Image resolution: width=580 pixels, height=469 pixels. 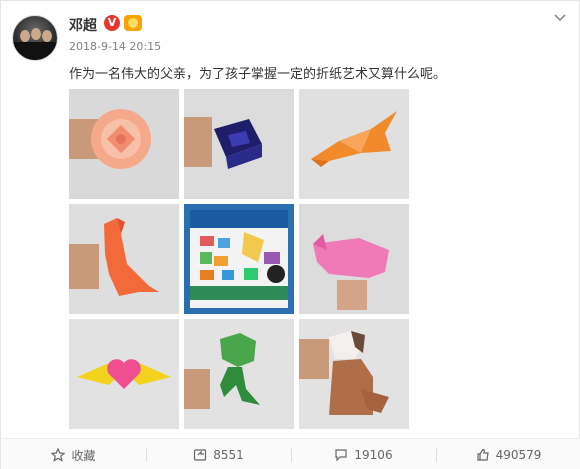 I want to click on like-count: 490579, so click(x=518, y=455).